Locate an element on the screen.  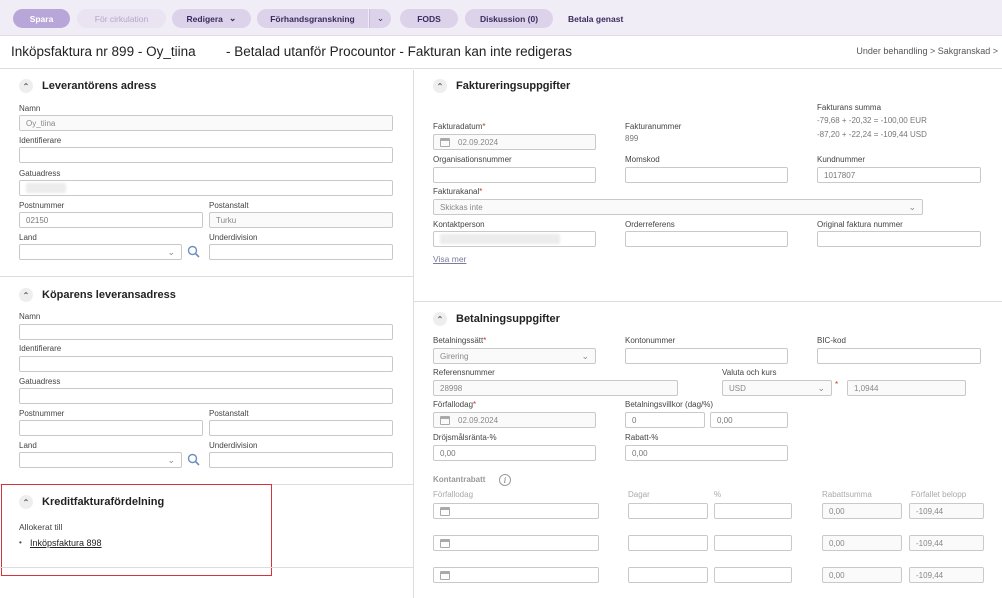
due-date-field: 02.09.2024 is located at coordinates (514, 420).